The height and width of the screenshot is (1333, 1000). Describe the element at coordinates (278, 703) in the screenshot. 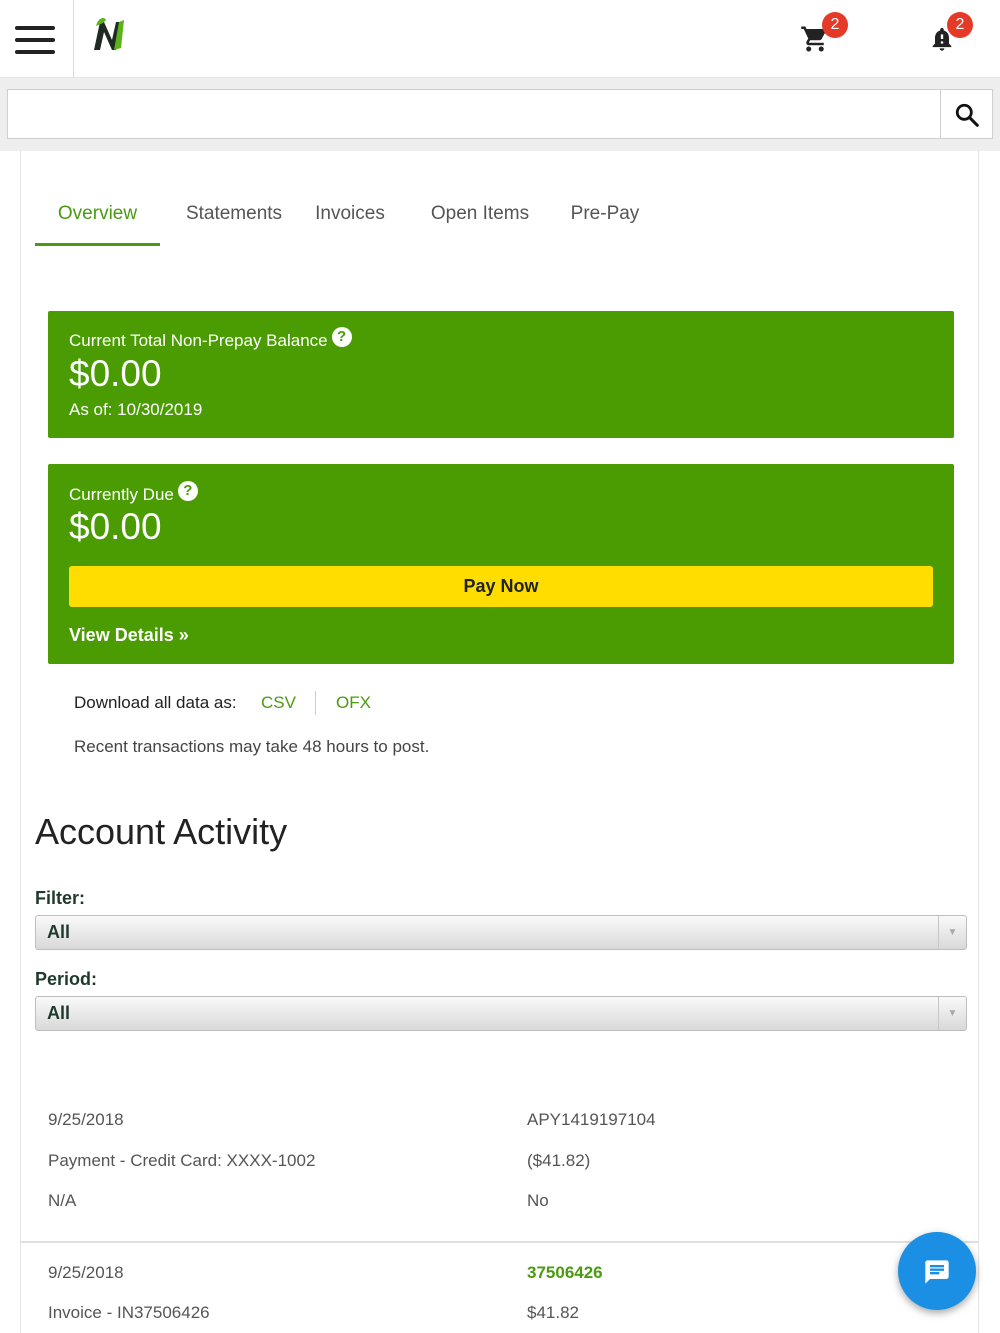

I see `download-csv-link: CSV` at that location.